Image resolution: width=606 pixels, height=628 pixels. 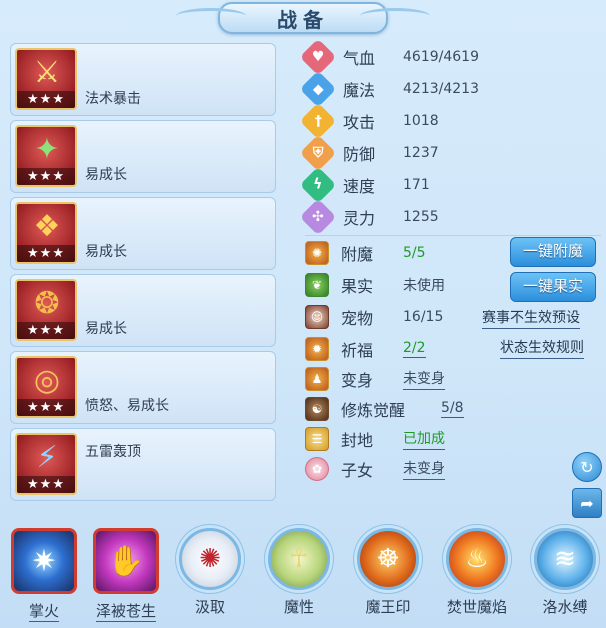 What do you see at coordinates (317, 439) in the screenshot?
I see `scroll-icon: ☰` at bounding box center [317, 439].